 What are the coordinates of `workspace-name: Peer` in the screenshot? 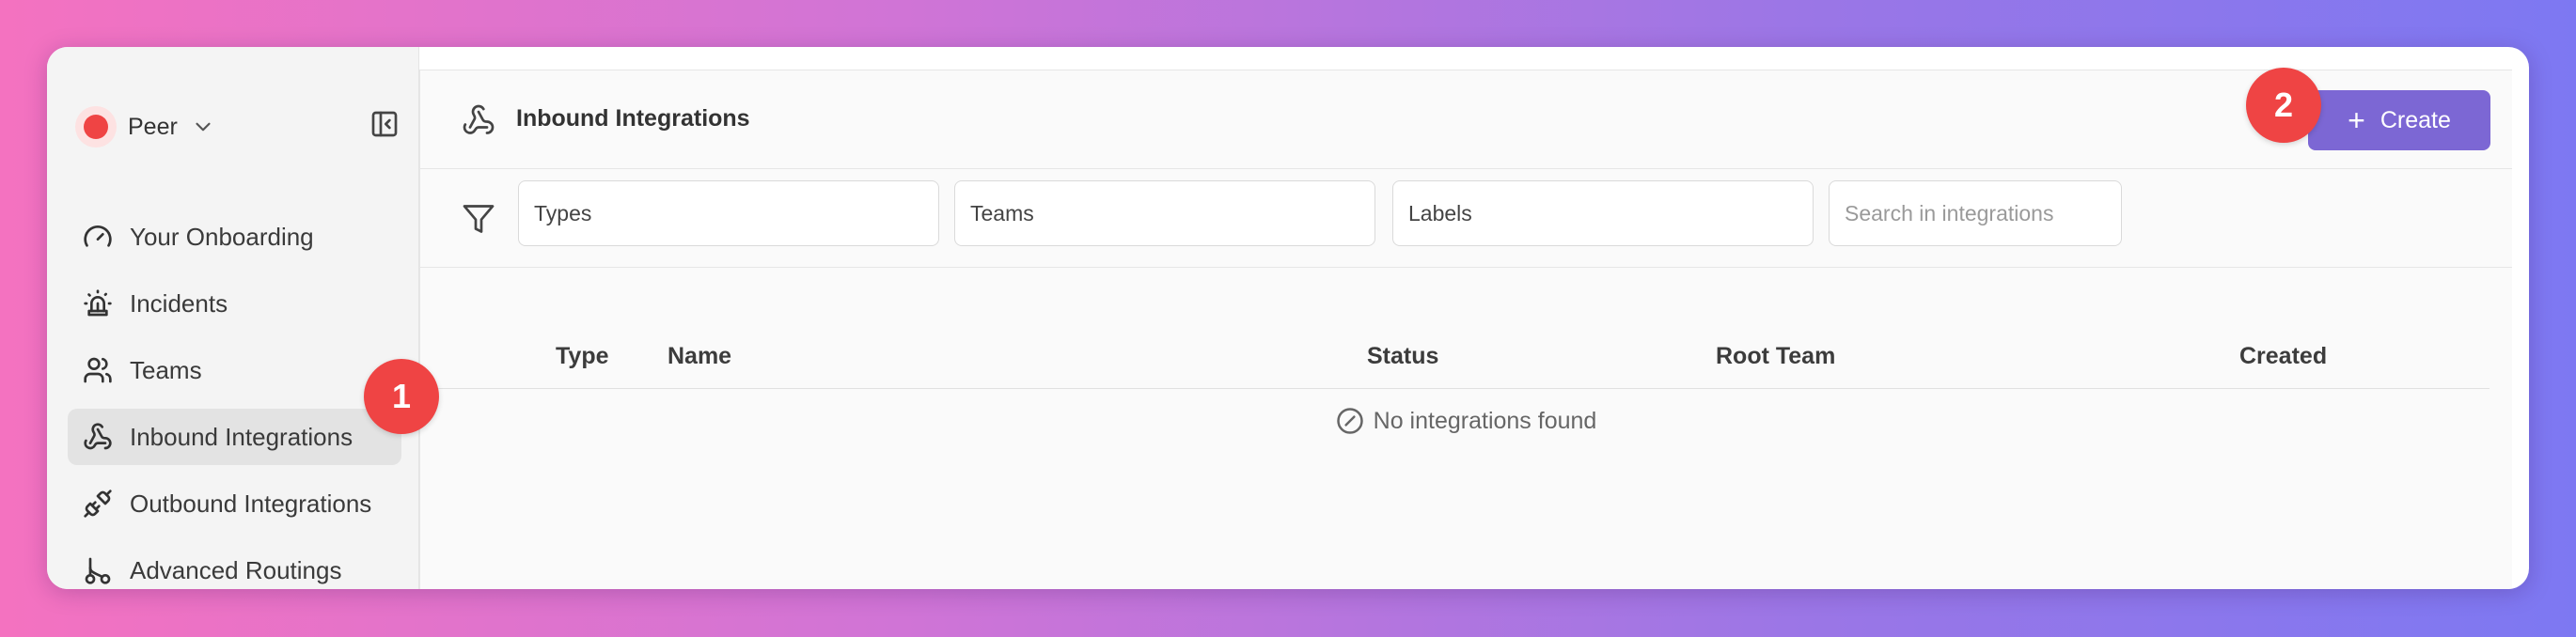 It's located at (153, 127).